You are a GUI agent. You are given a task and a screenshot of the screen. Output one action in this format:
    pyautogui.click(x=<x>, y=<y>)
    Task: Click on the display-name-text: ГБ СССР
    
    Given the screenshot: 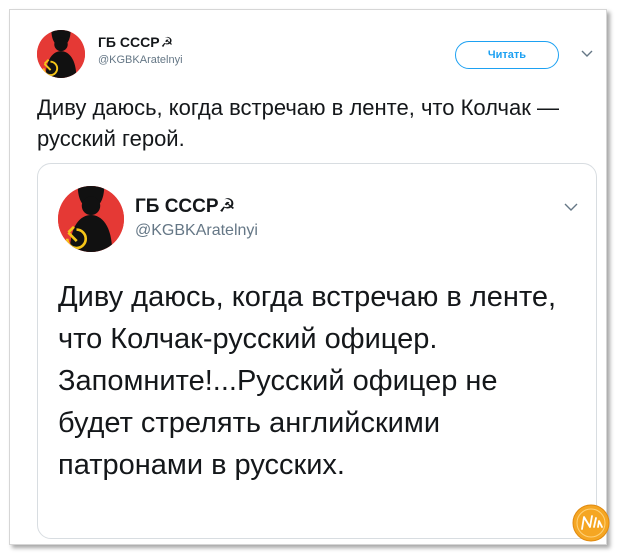 What is the action you would take?
    pyautogui.click(x=129, y=42)
    